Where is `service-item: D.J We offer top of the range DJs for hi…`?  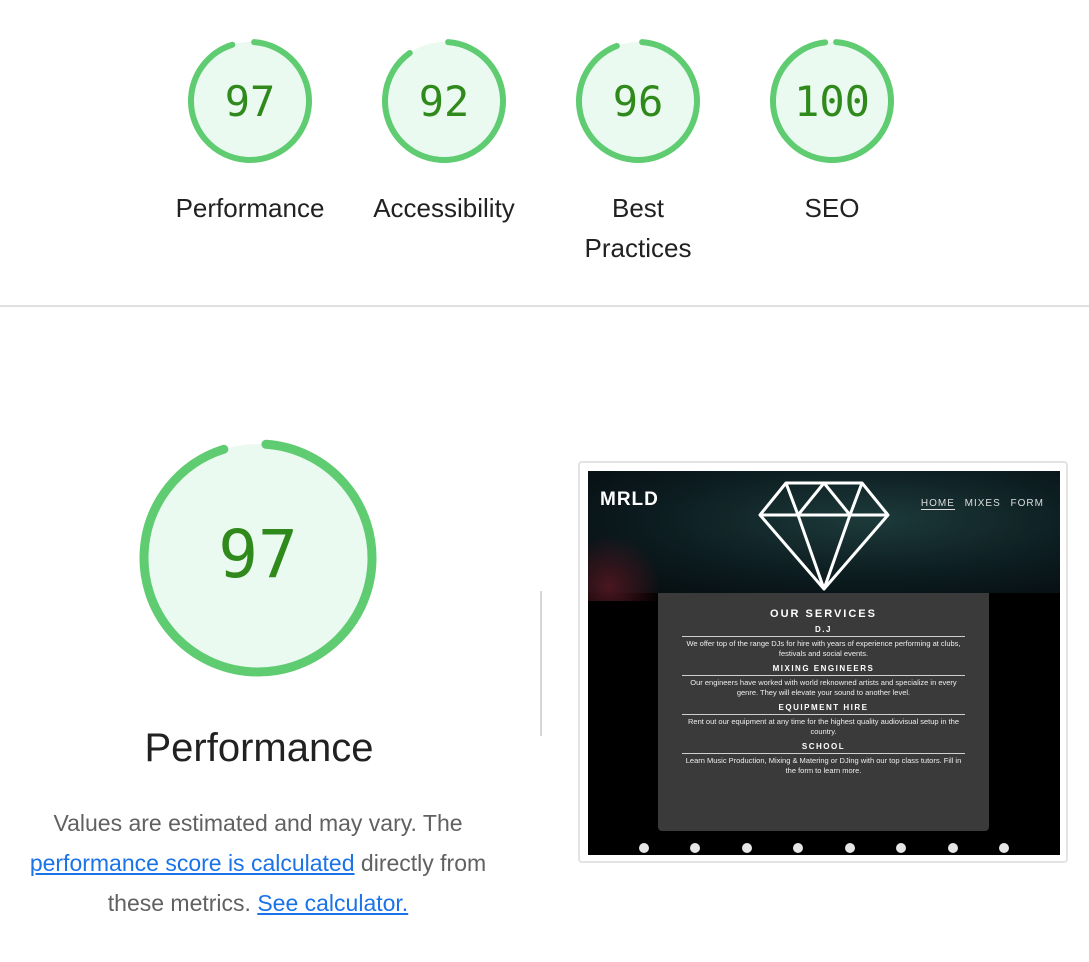
service-item: D.J We offer top of the range DJs for hi… is located at coordinates (823, 642).